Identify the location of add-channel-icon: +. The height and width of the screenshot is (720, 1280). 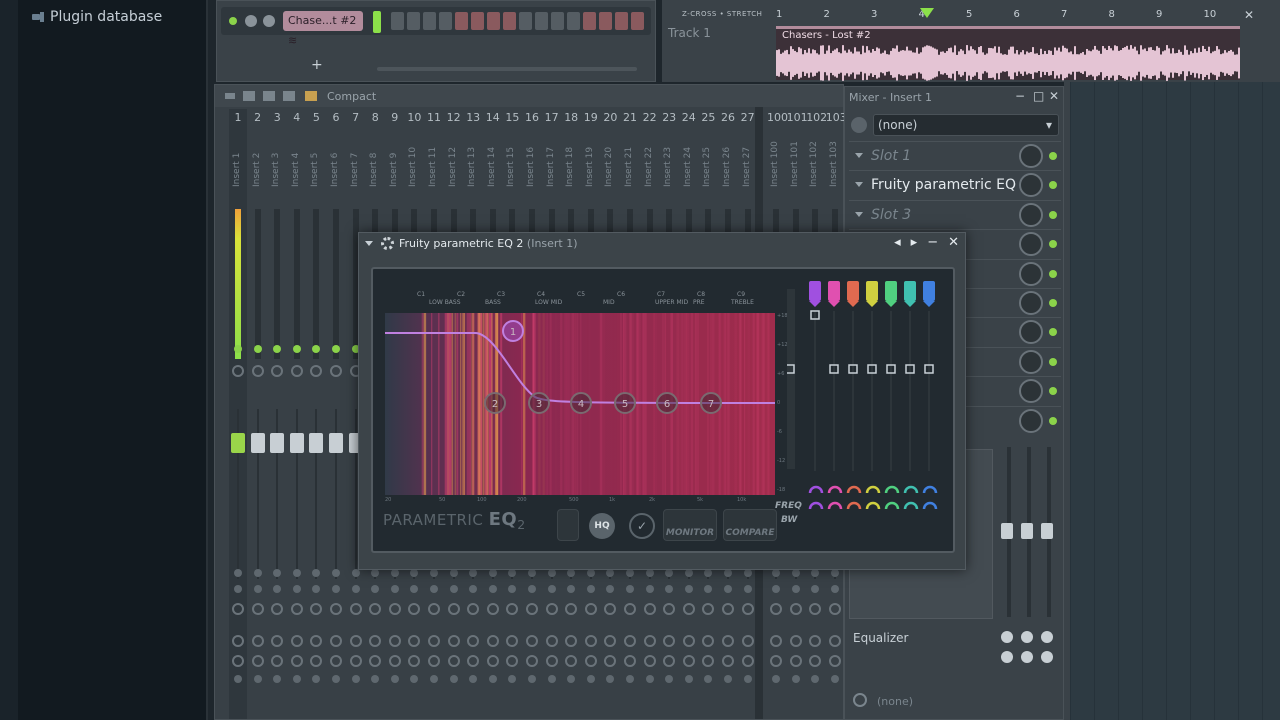
(317, 65).